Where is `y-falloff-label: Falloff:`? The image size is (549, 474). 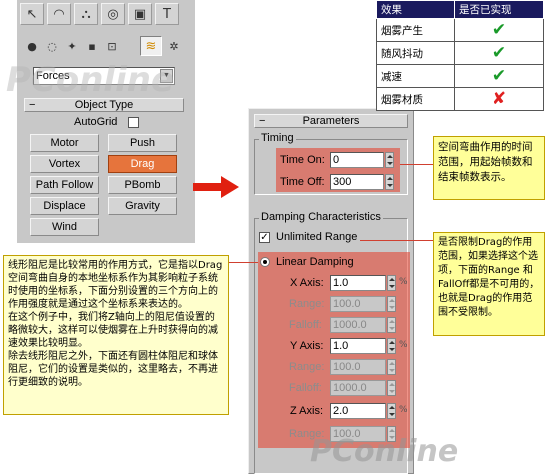
y-falloff-label: Falloff: is located at coordinates (305, 388).